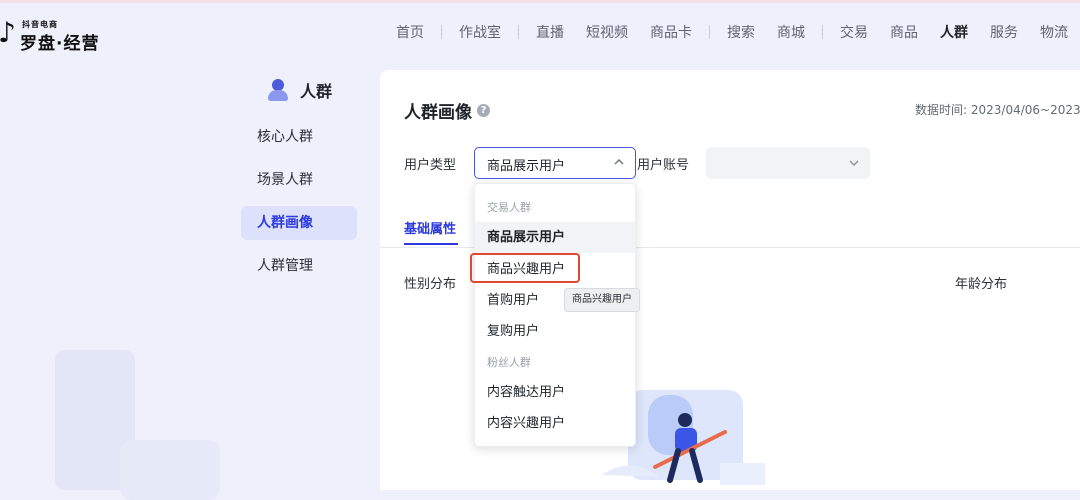 The image size is (1080, 500). I want to click on data-time: 数据时间: 2023/04/06~2023/, so click(997, 110).